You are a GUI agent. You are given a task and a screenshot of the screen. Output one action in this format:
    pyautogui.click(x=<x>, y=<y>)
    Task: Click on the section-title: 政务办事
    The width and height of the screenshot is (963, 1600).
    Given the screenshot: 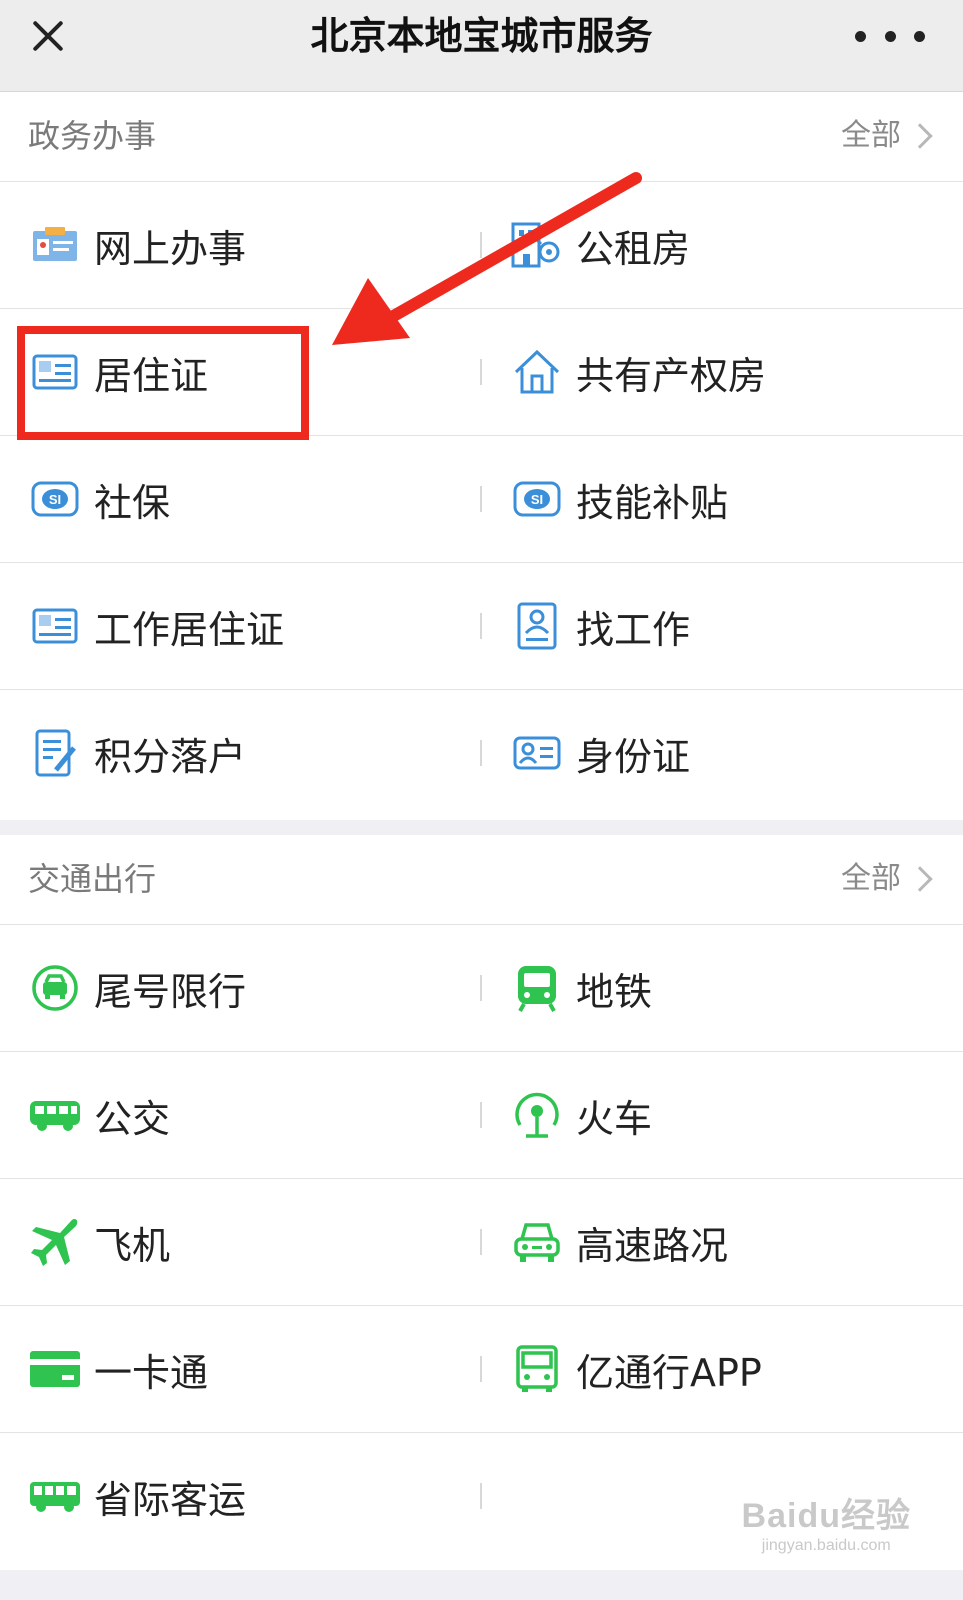 What is the action you would take?
    pyautogui.click(x=92, y=136)
    